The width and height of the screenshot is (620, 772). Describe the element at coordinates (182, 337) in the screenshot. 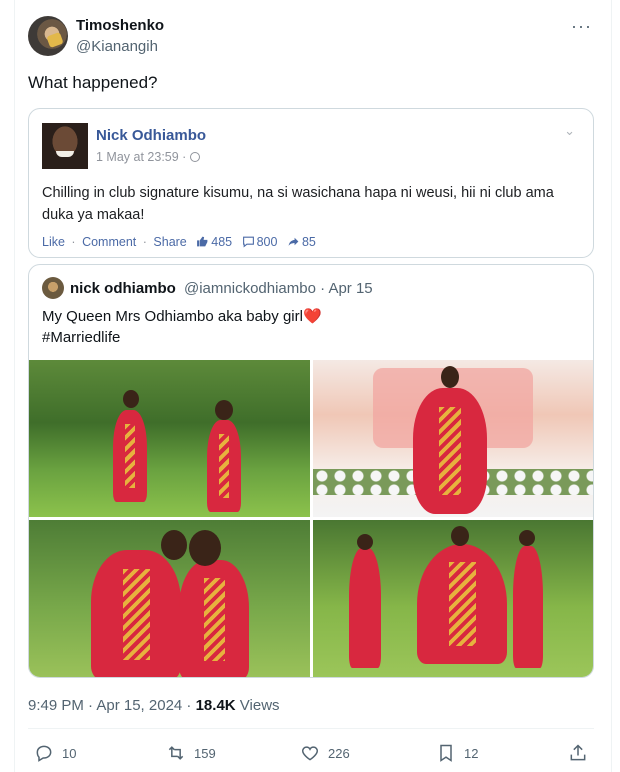

I see `quoted-hashtag: #Marriedlife` at that location.